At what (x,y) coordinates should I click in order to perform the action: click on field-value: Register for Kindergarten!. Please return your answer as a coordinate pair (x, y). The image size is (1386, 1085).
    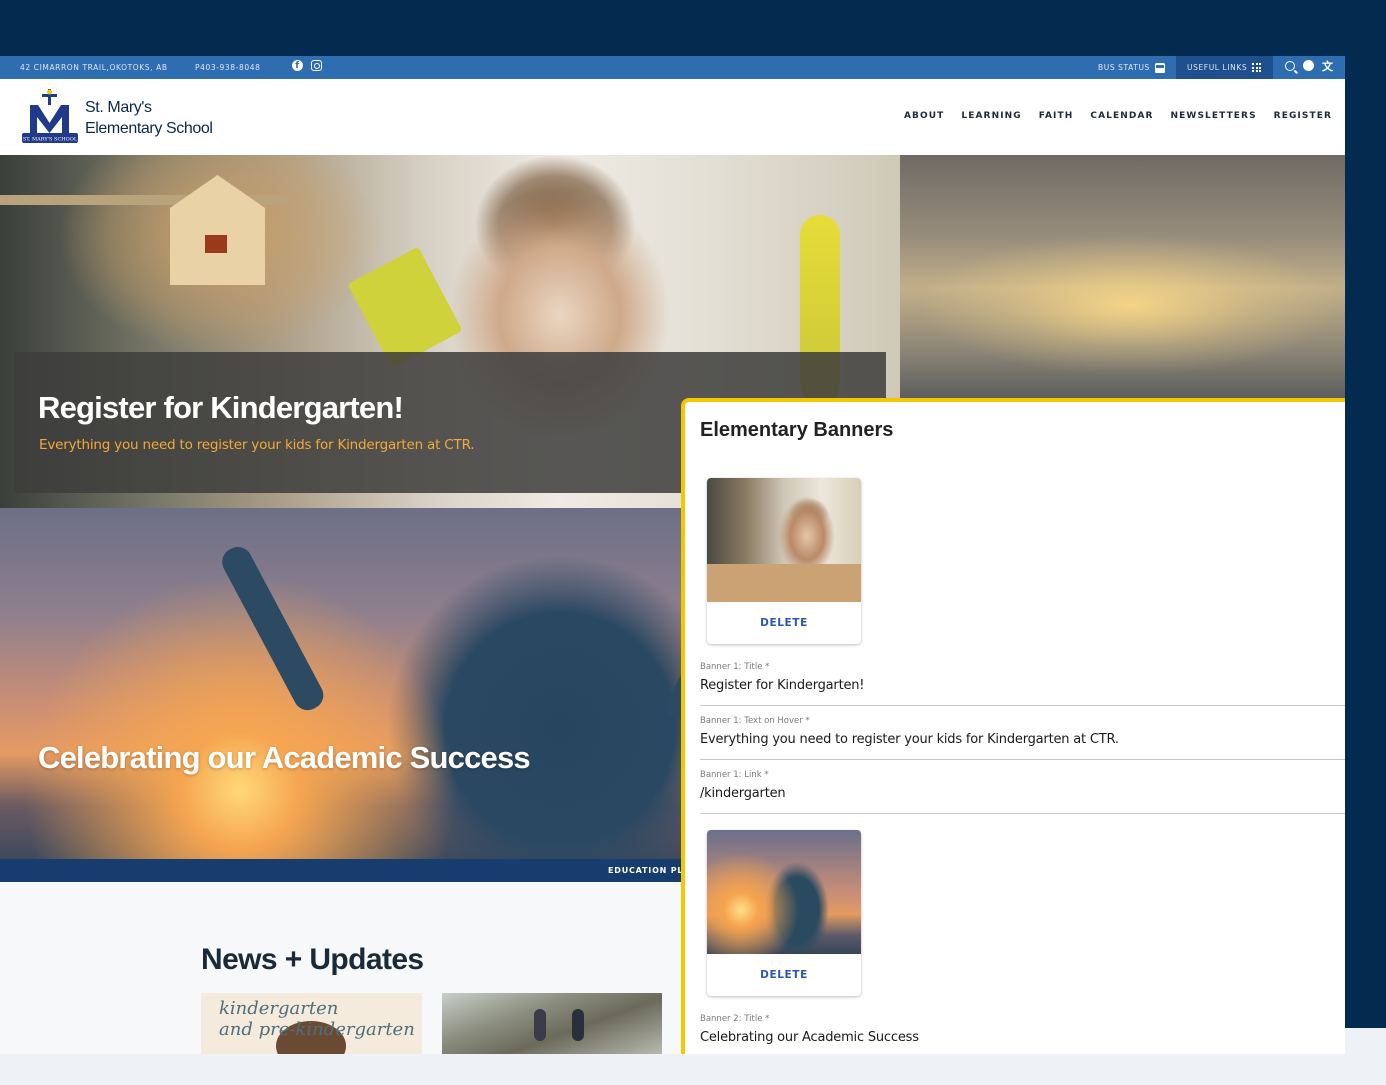
    Looking at the image, I should click on (1022, 692).